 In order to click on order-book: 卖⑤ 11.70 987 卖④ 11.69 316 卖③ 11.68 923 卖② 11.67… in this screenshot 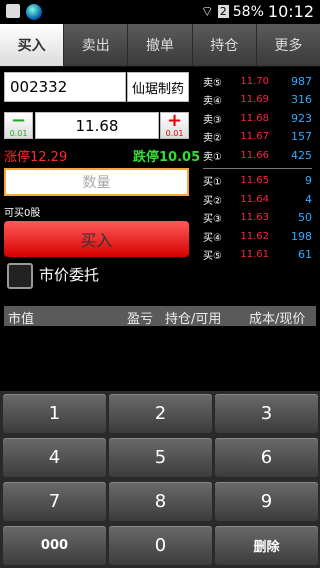, I will do `click(257, 167)`.